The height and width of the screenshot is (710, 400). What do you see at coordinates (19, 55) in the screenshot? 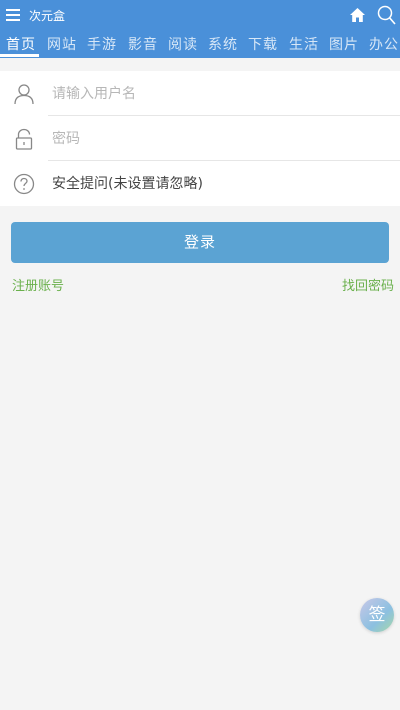
I see `active-tab-indicator` at bounding box center [19, 55].